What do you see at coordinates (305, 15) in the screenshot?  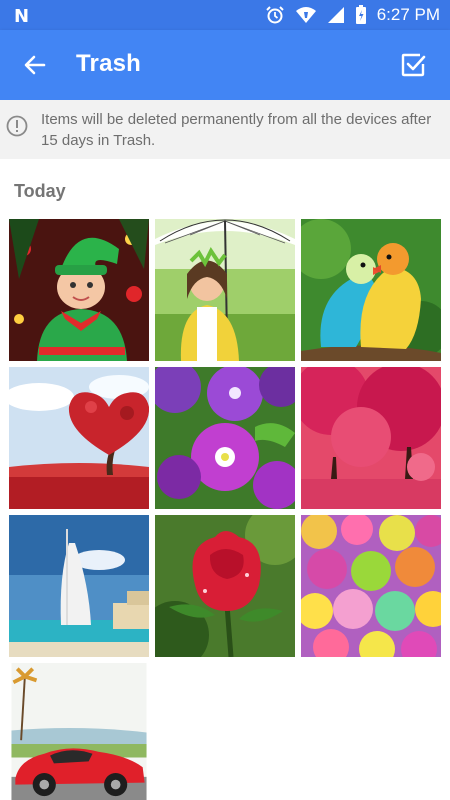 I see `wifi-icon` at bounding box center [305, 15].